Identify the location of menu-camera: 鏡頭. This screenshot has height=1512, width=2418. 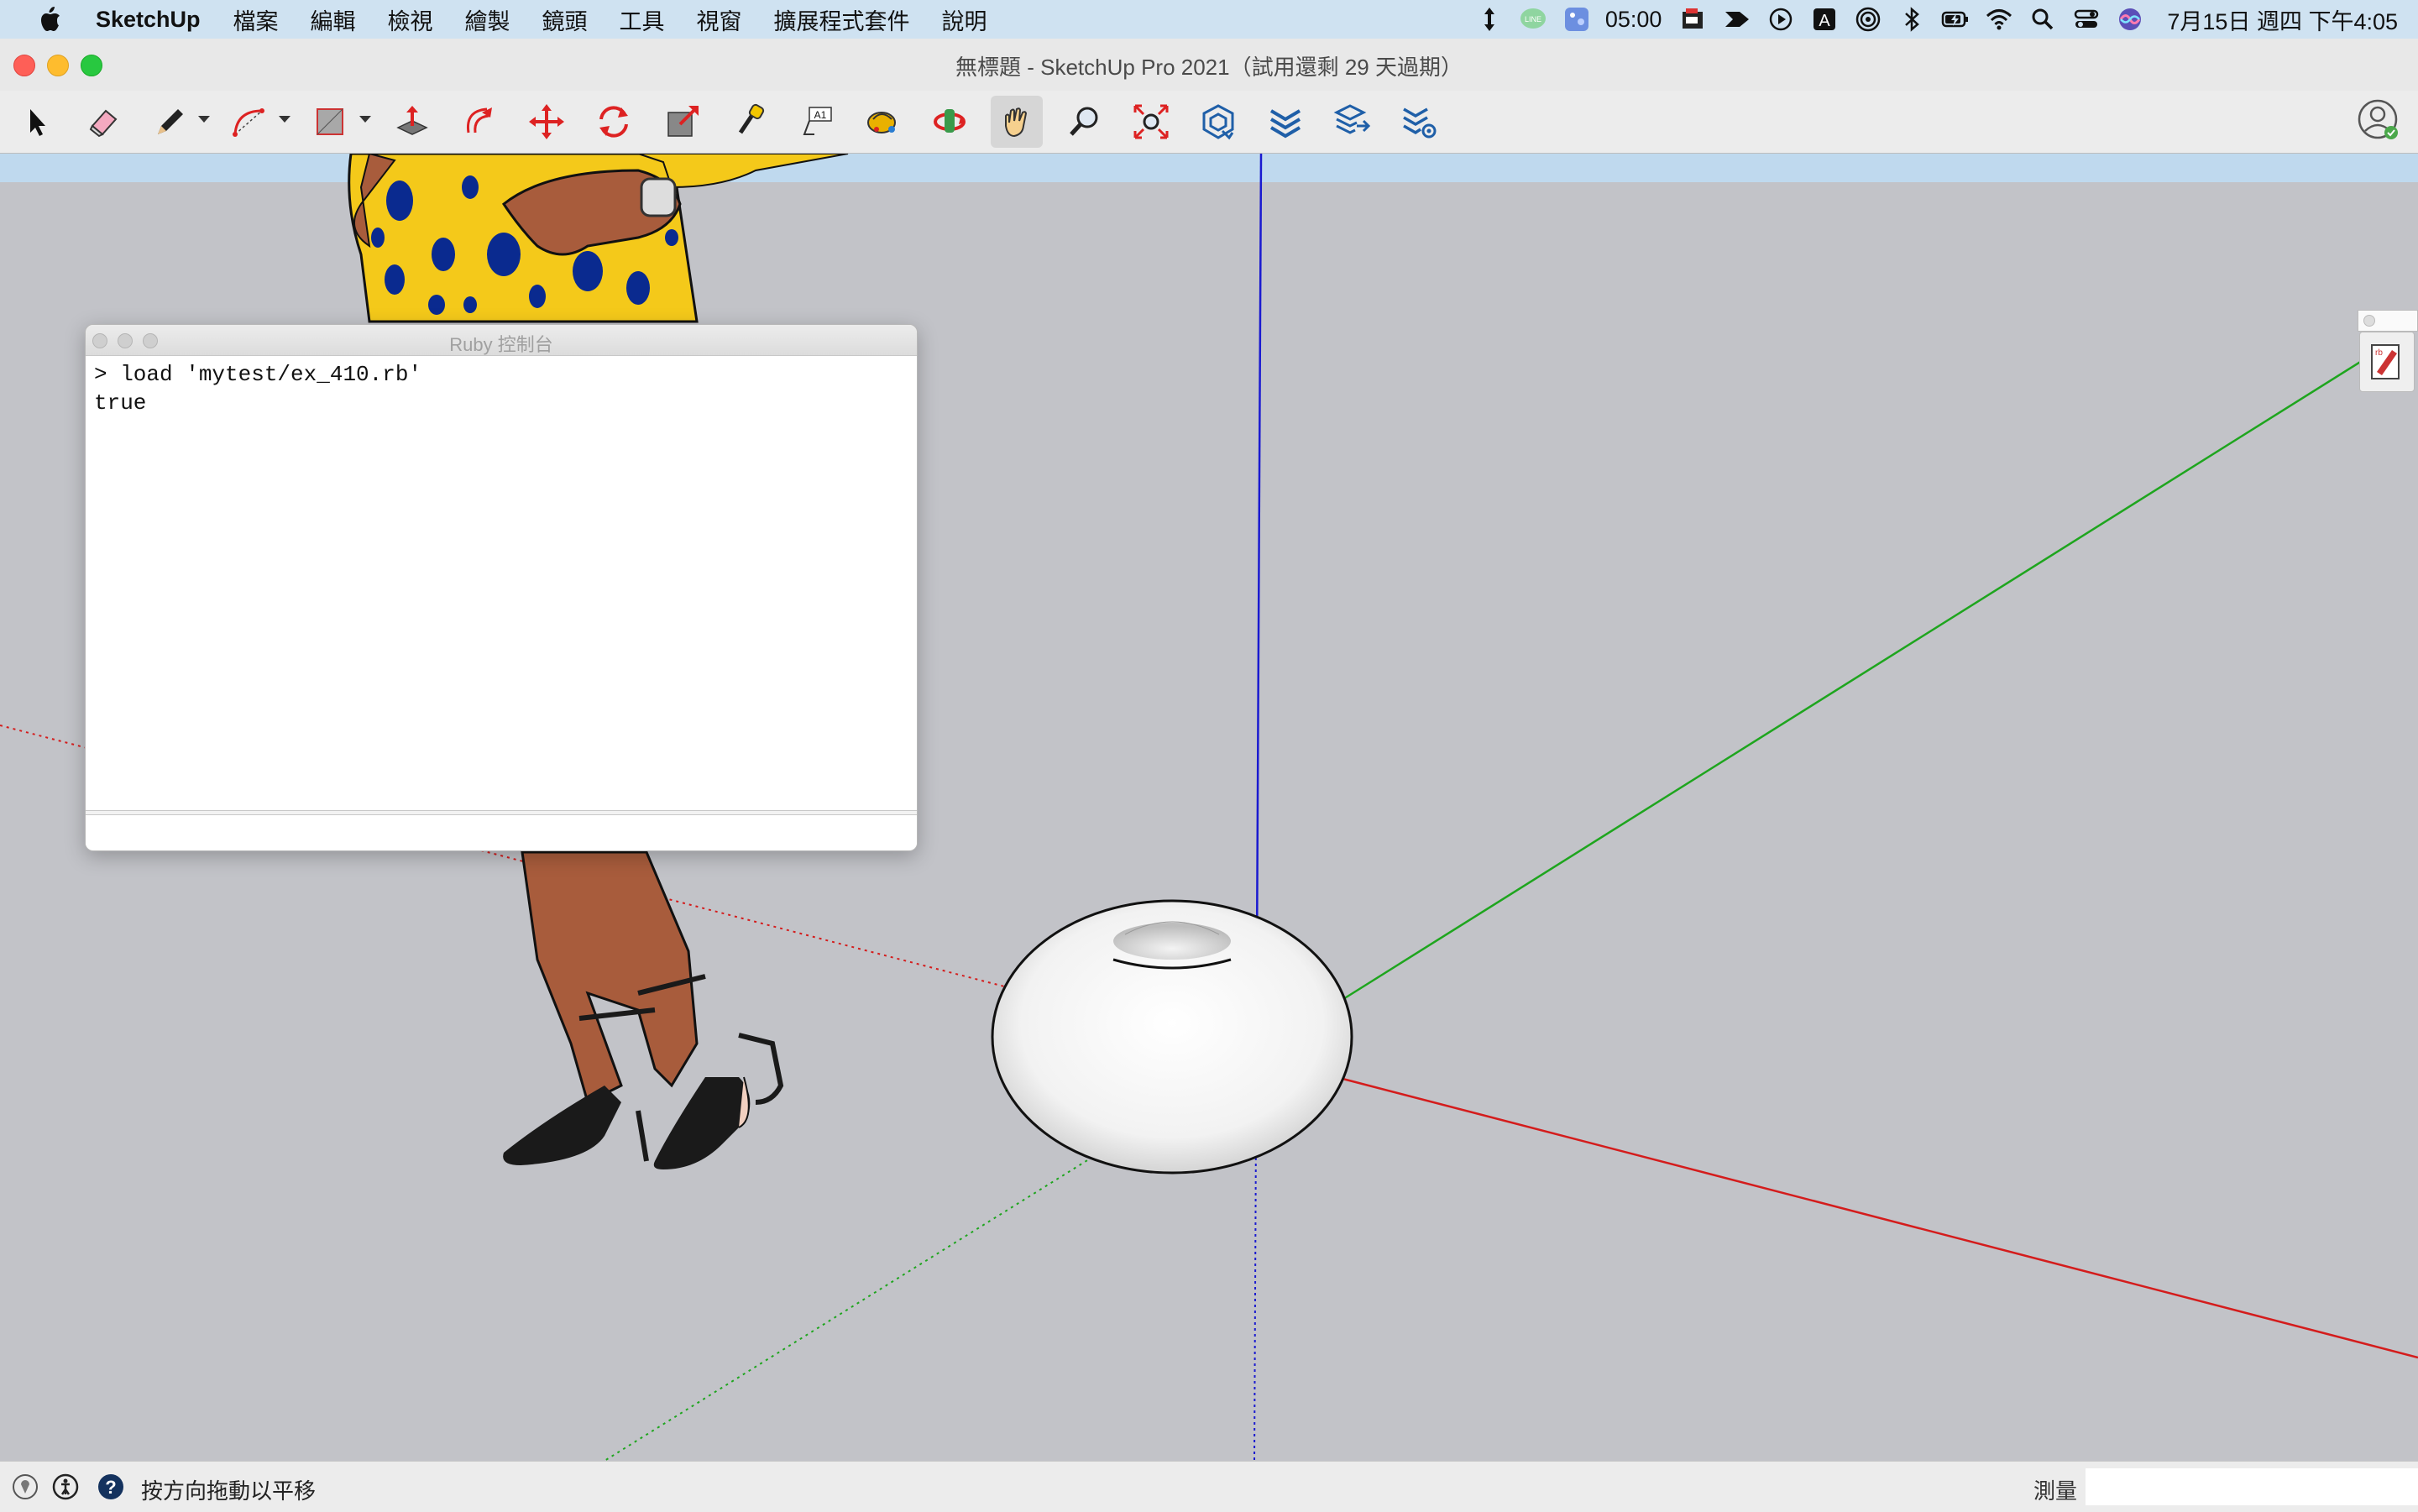
(565, 19).